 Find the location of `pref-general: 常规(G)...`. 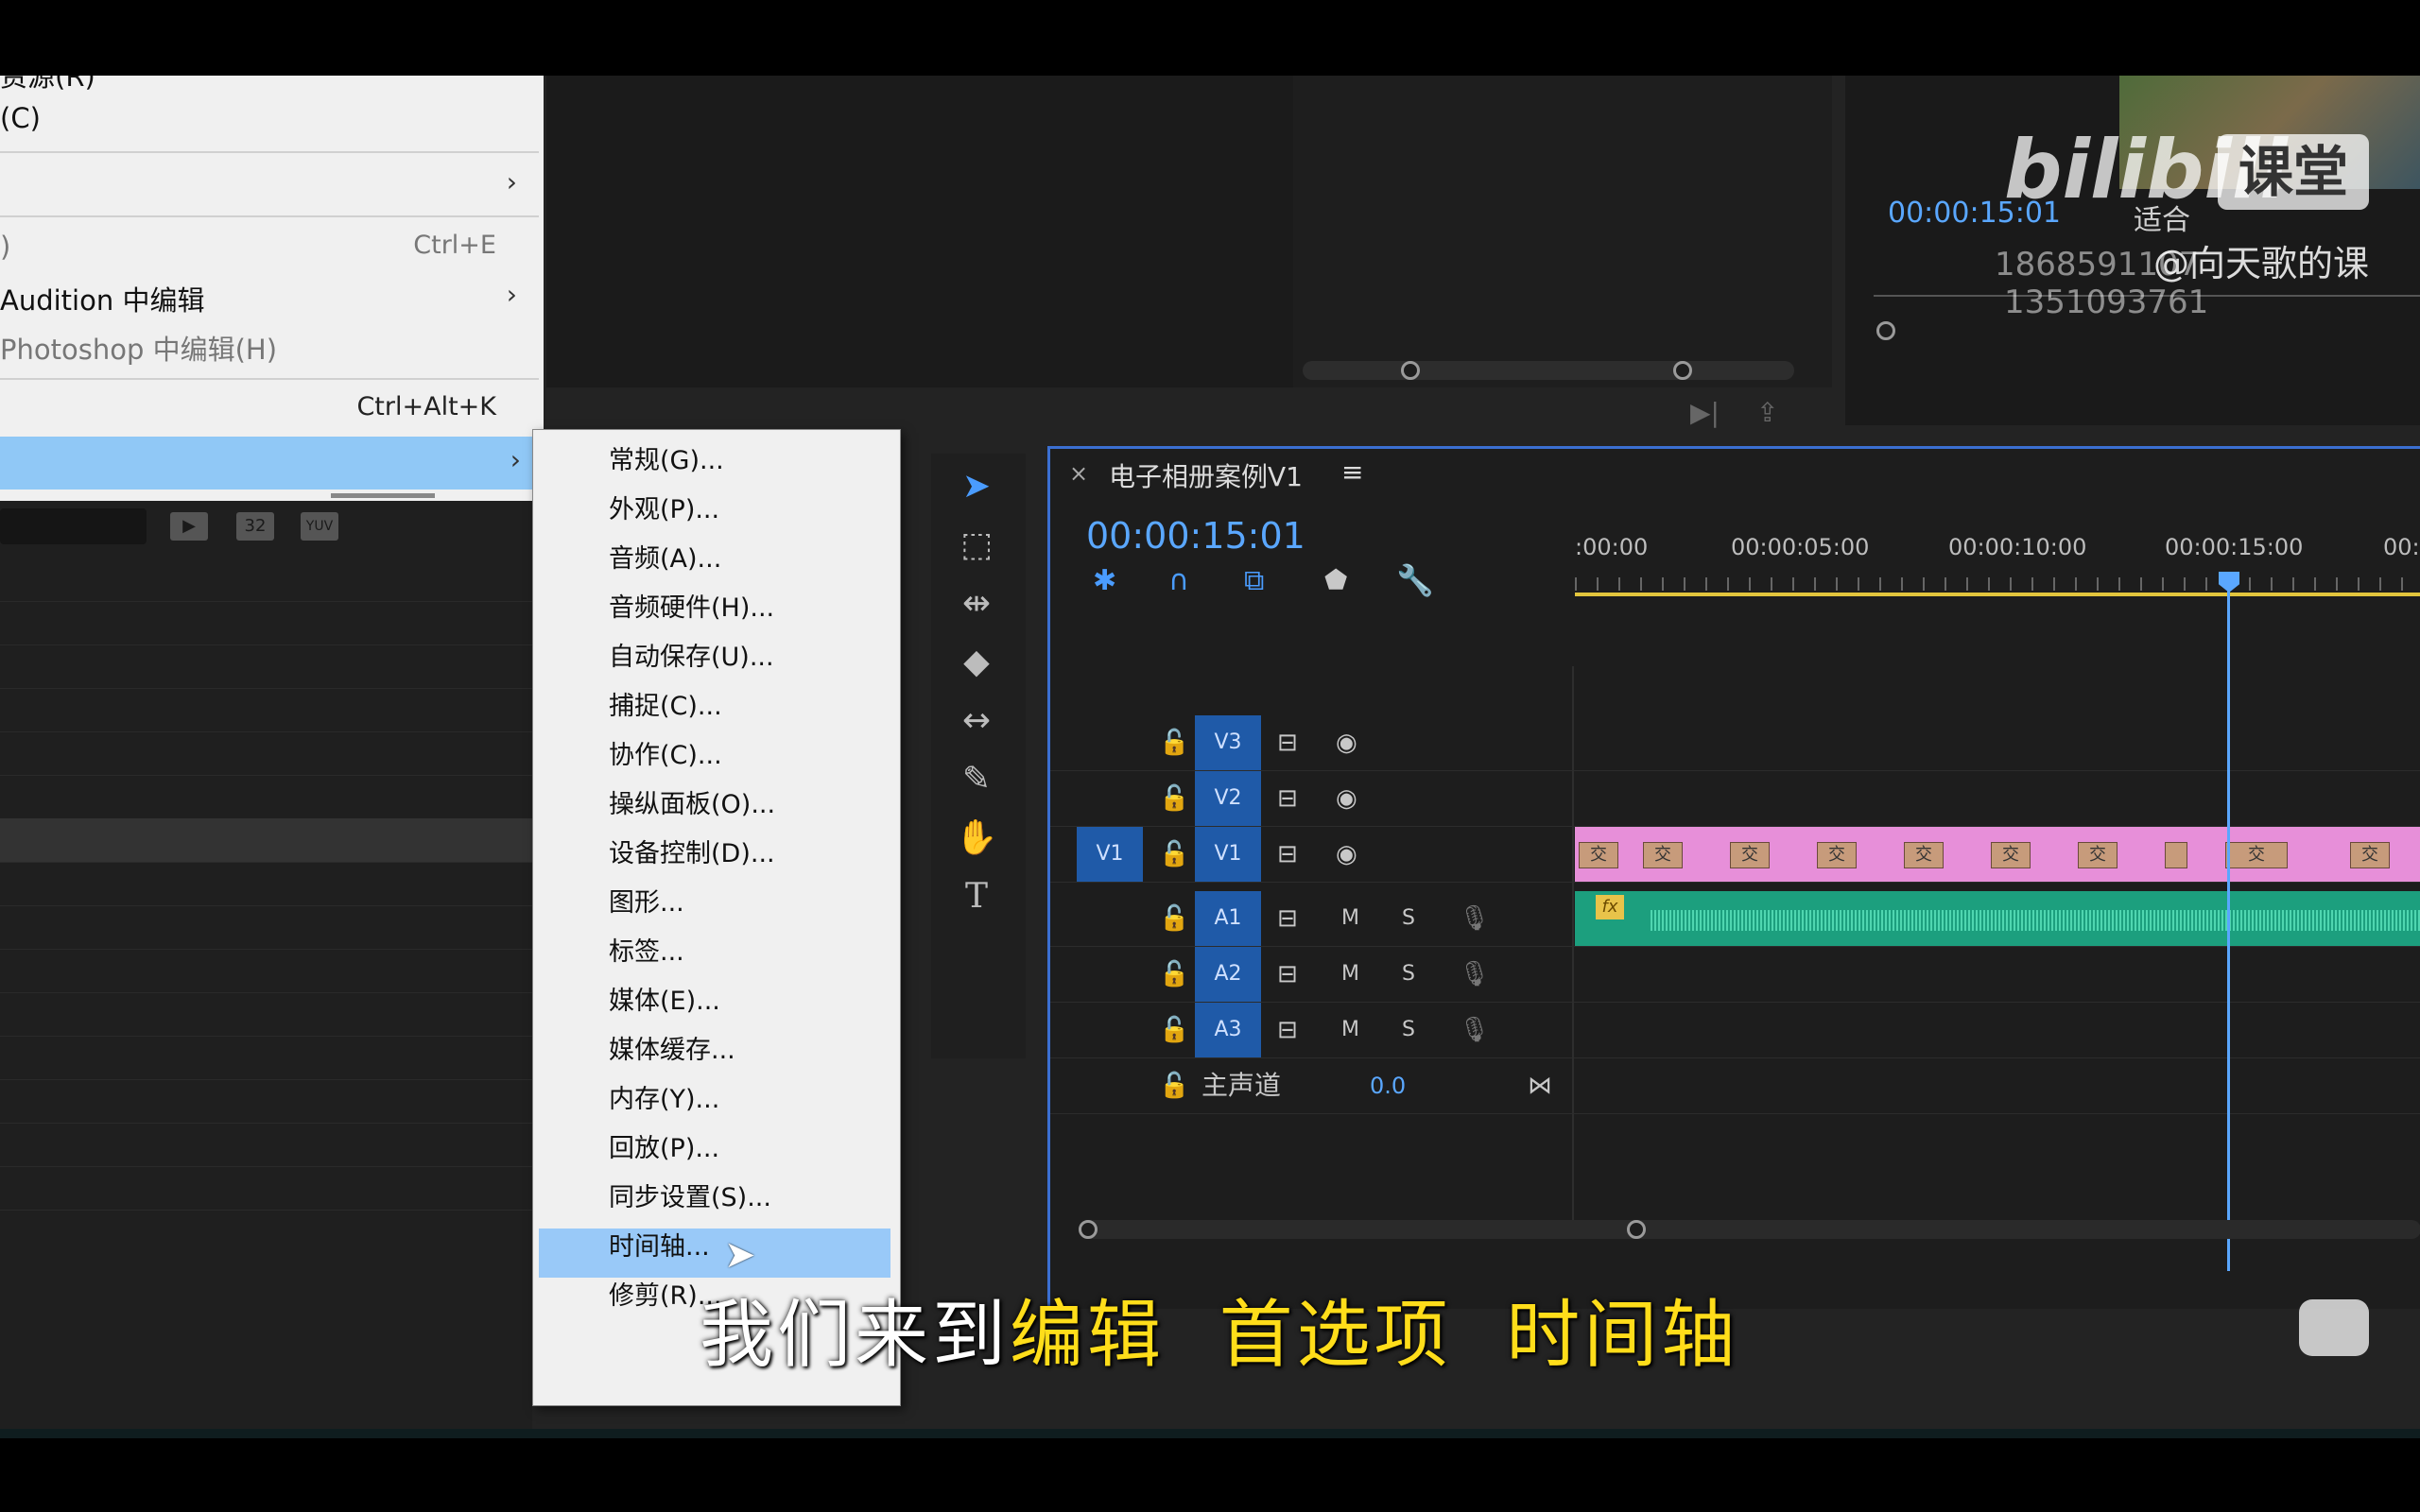

pref-general: 常规(G)... is located at coordinates (666, 457).